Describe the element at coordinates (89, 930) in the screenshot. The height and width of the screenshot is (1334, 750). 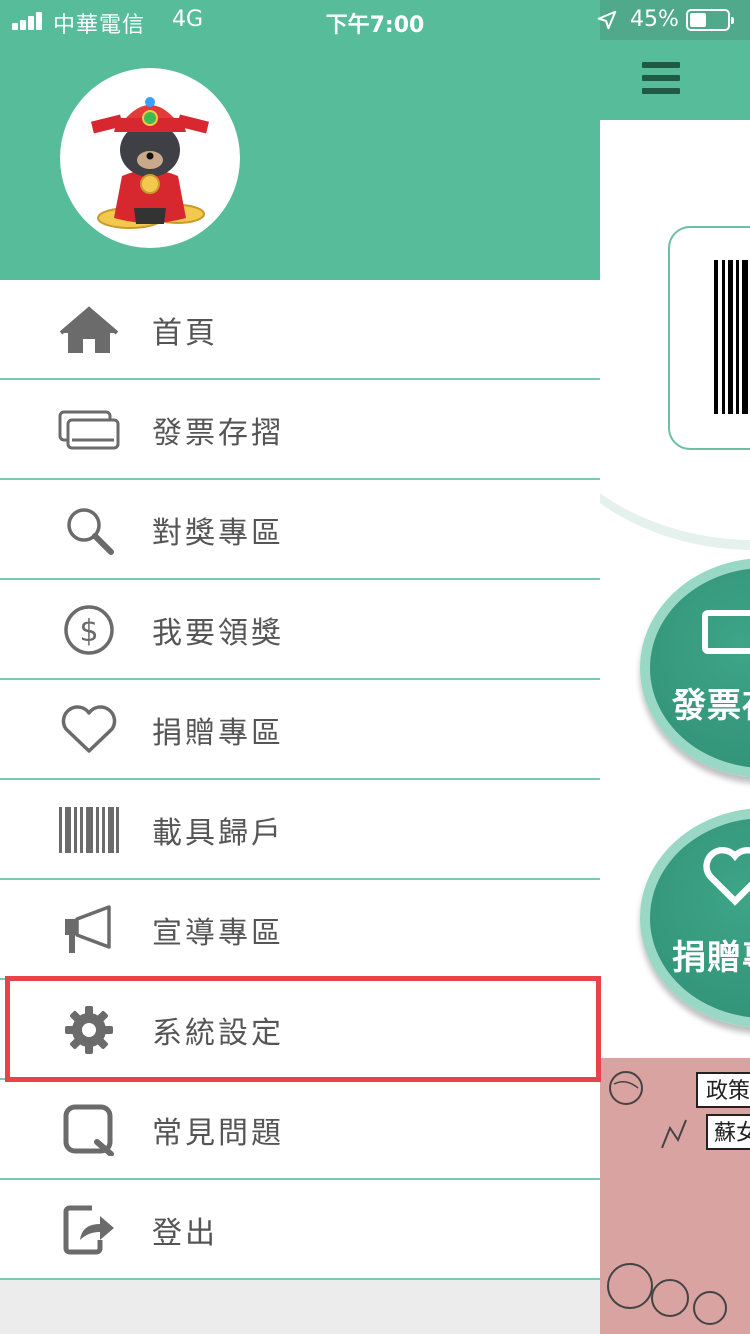
I see `megaphone-icon` at that location.